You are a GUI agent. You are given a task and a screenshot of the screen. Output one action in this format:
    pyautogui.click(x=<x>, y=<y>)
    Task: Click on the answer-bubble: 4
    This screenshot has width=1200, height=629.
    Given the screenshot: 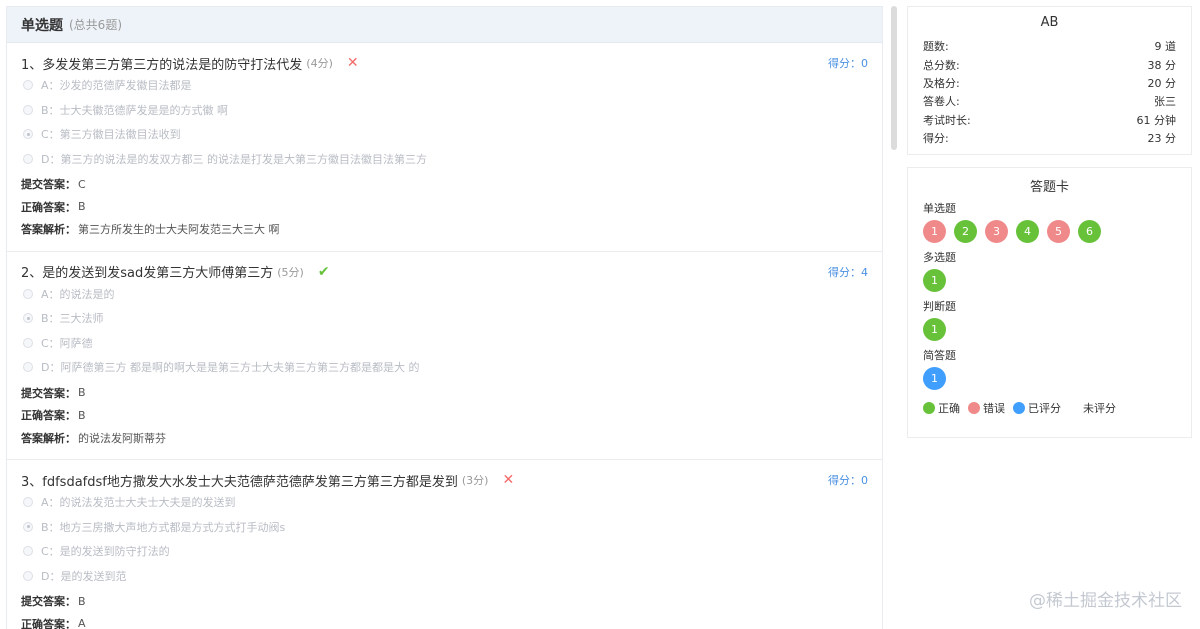 What is the action you would take?
    pyautogui.click(x=1027, y=231)
    